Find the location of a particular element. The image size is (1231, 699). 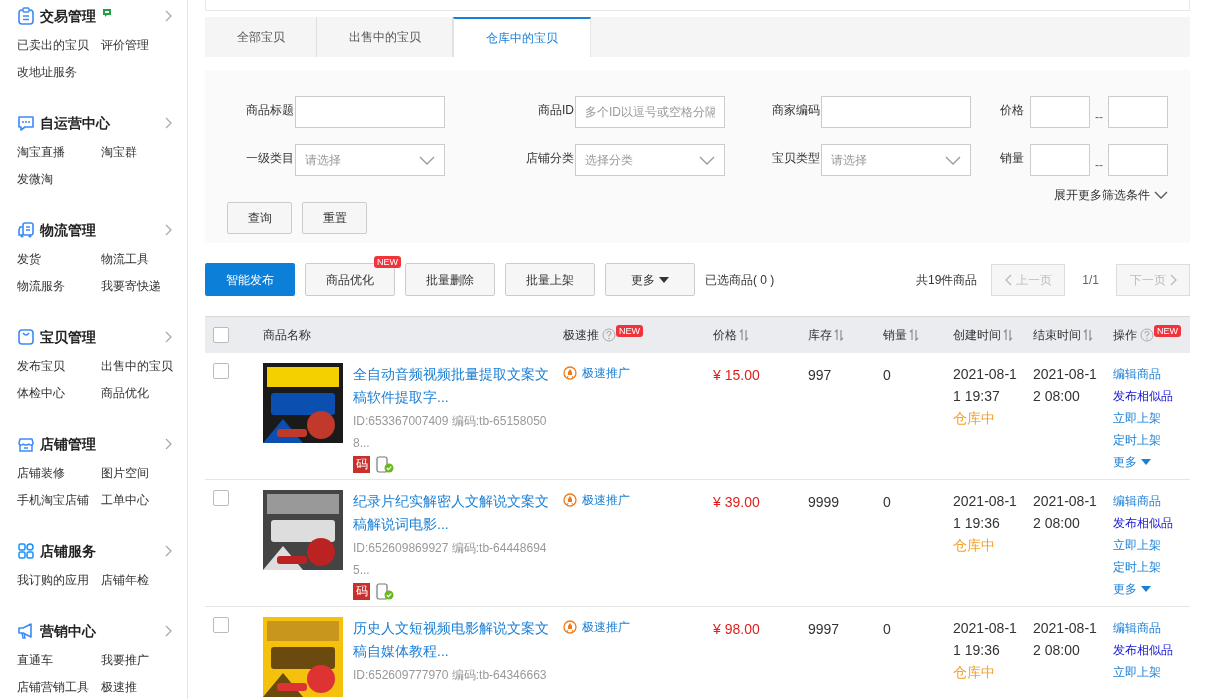

tab: 全部宝贝 is located at coordinates (261, 37).